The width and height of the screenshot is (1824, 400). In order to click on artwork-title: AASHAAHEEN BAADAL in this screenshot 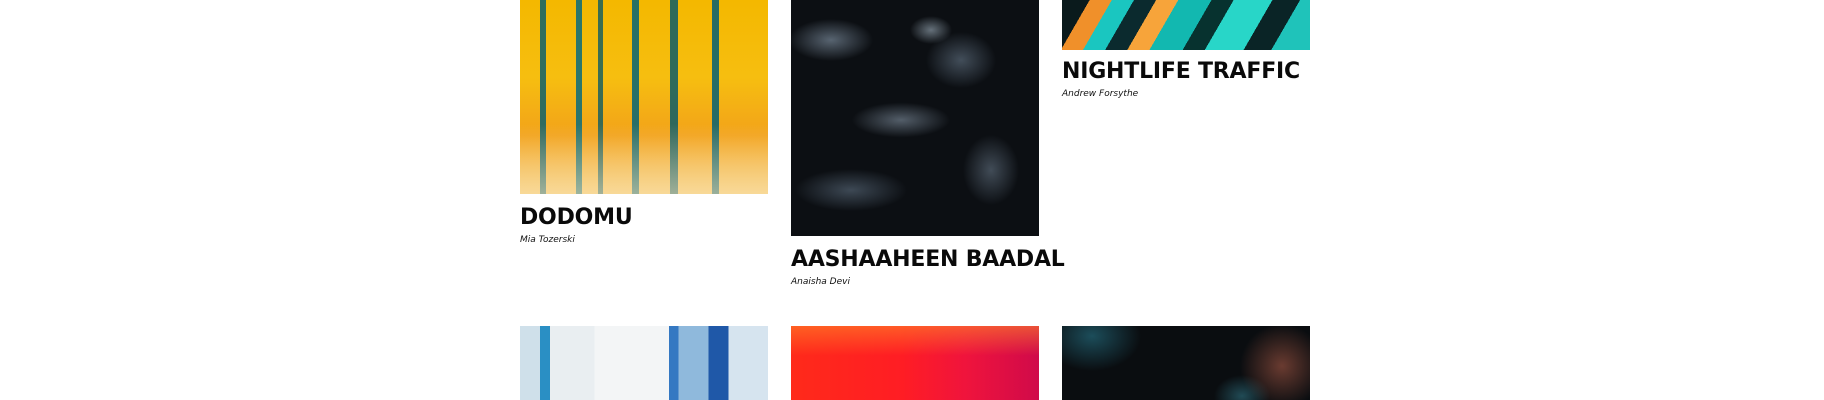, I will do `click(928, 260)`.